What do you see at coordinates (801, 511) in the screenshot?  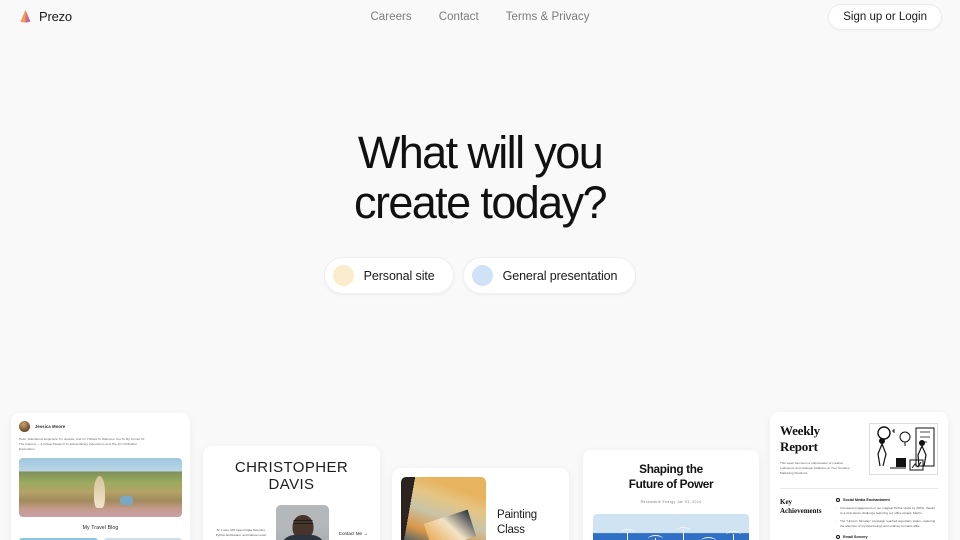 I see `key-label-line-2: Achievements` at bounding box center [801, 511].